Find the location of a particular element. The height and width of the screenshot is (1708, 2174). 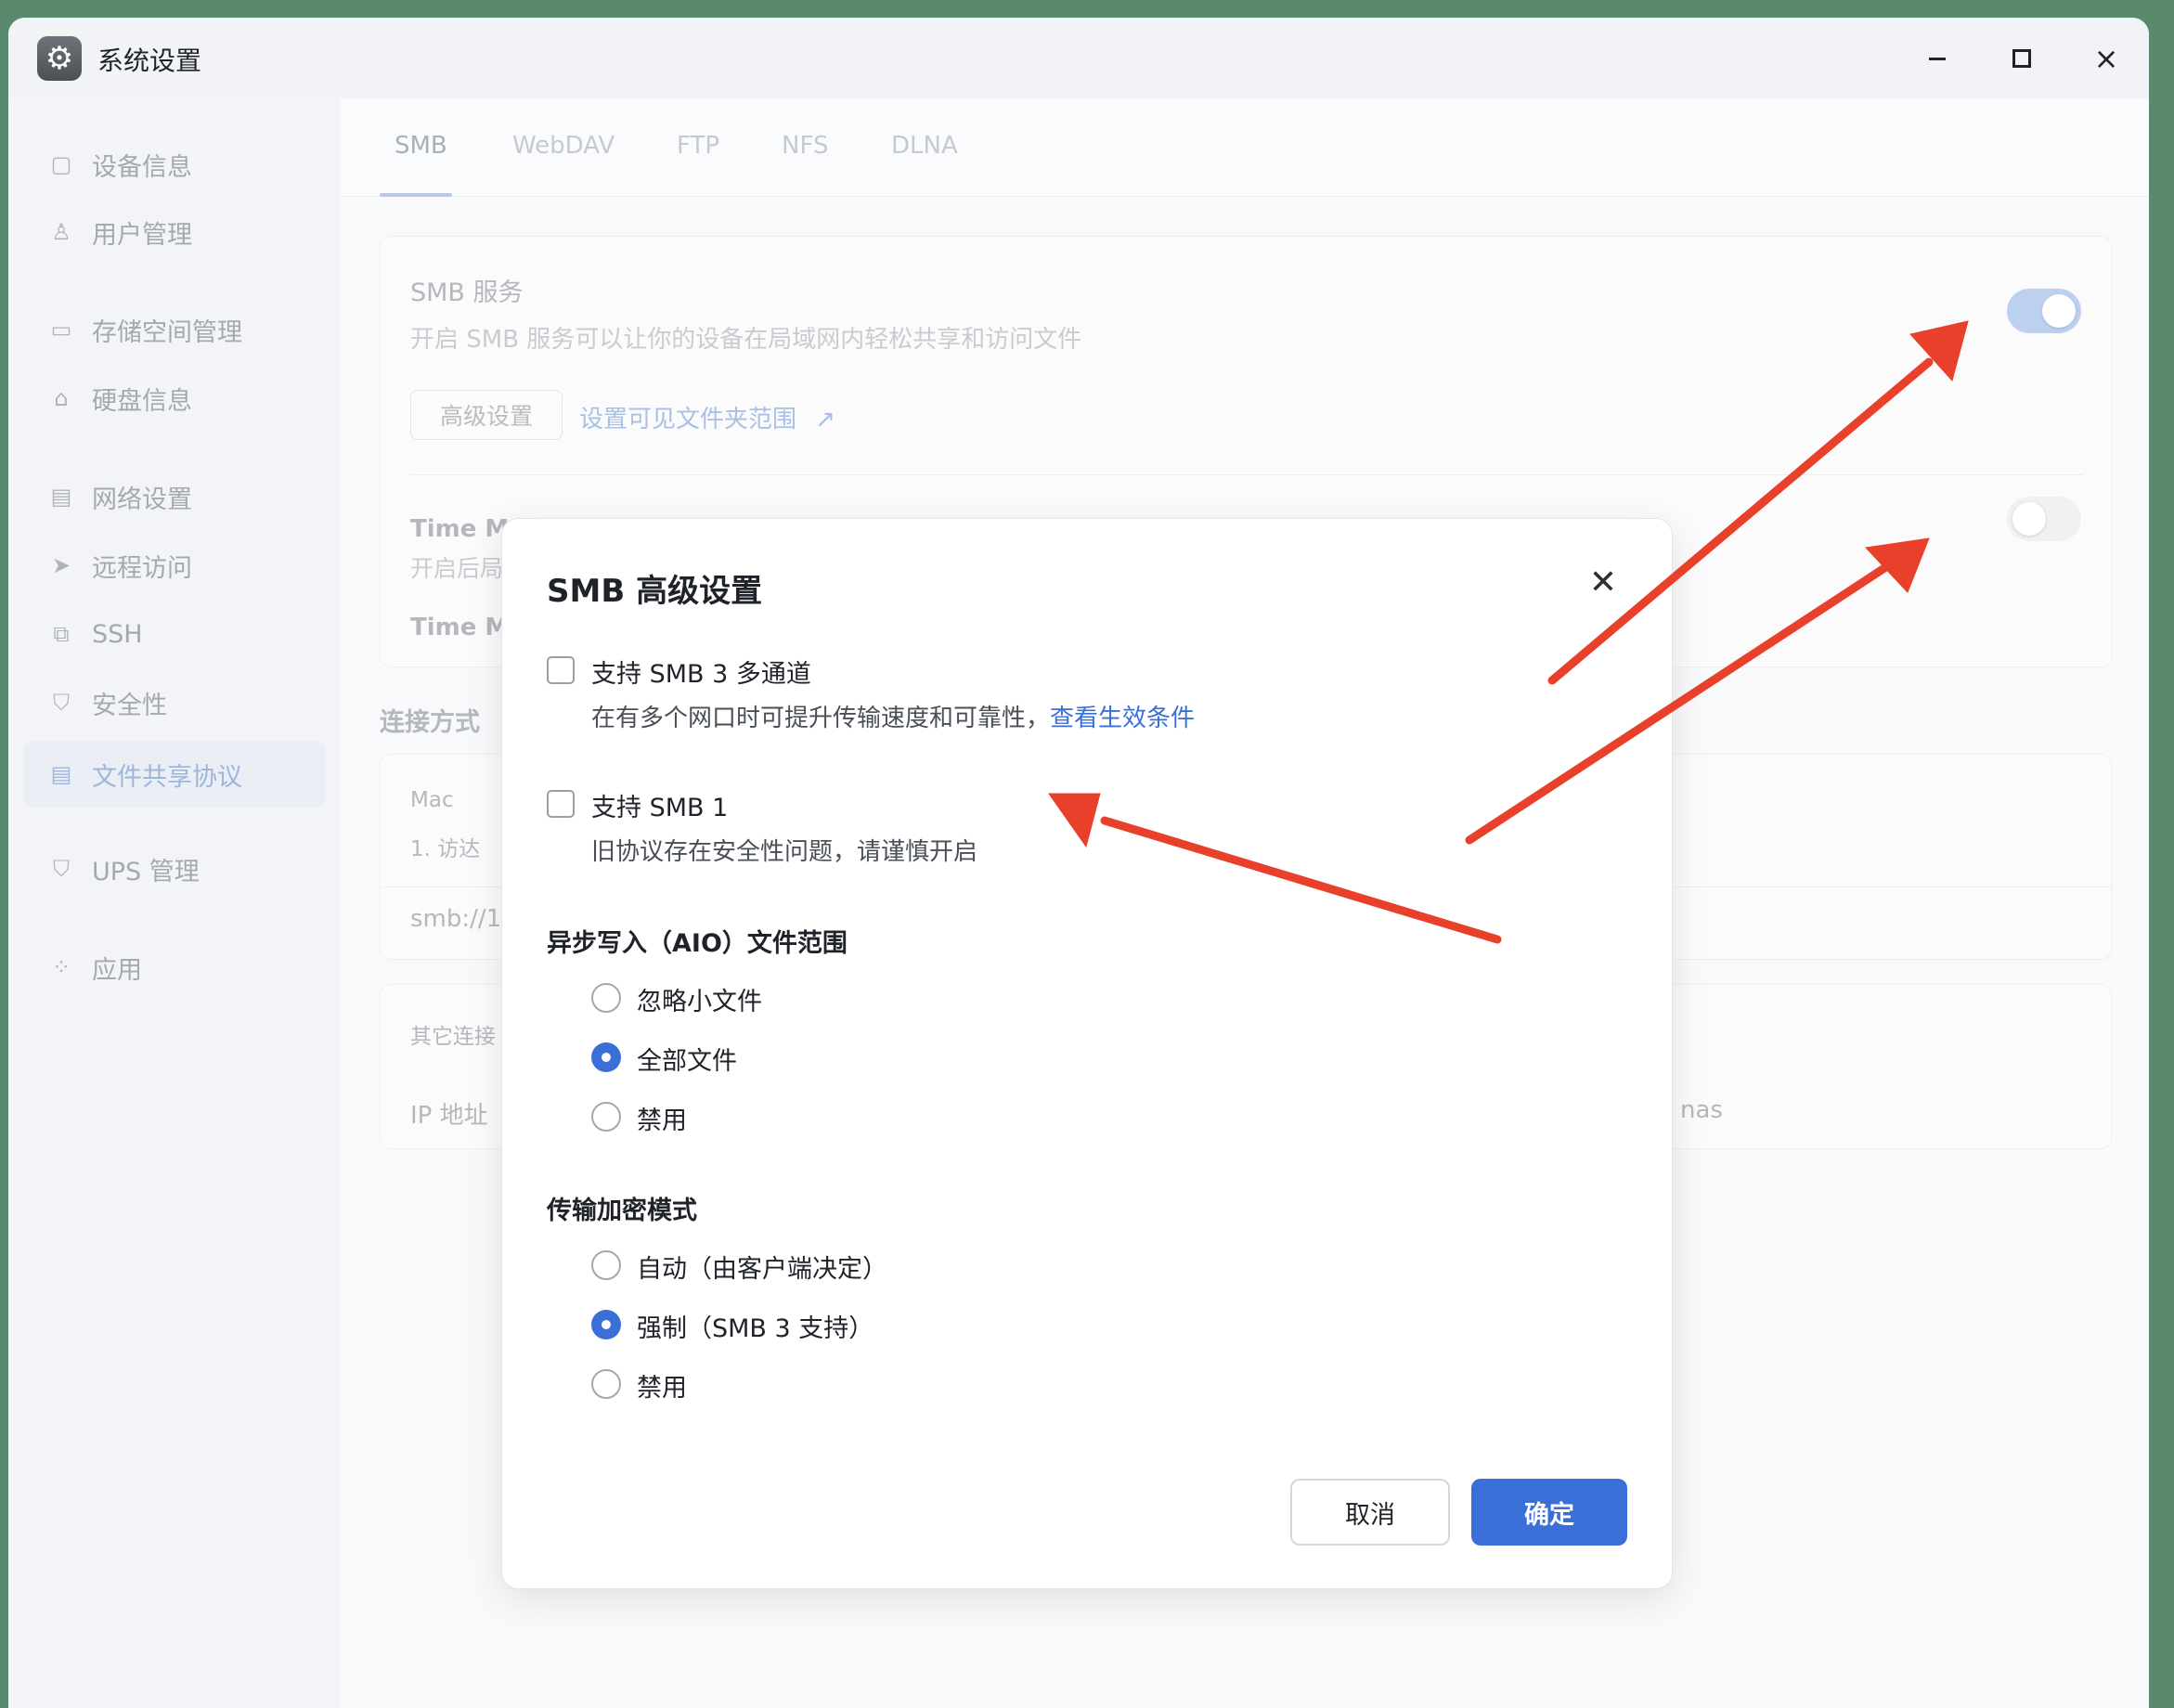

maximize-icon is located at coordinates (2021, 58).